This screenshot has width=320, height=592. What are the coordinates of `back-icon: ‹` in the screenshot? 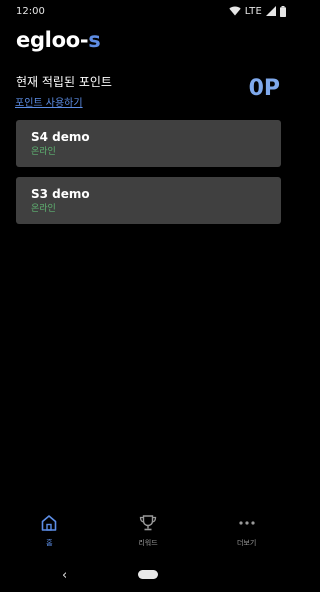 It's located at (64, 575).